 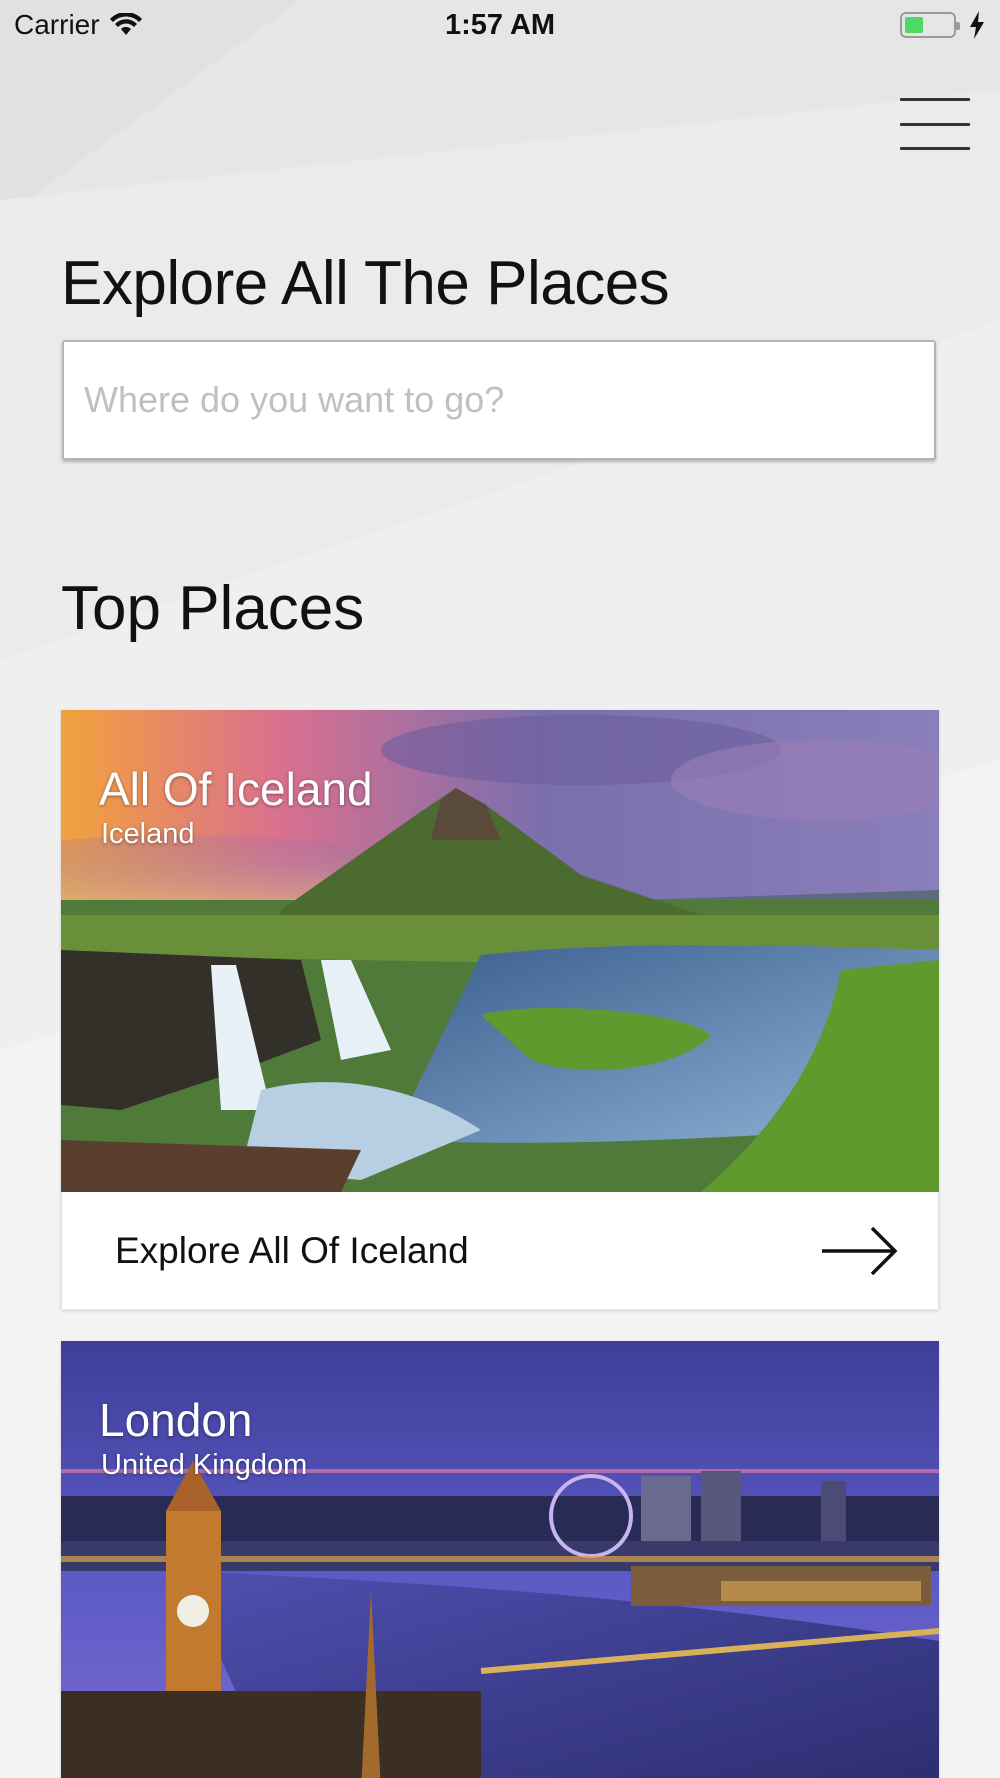 What do you see at coordinates (148, 834) in the screenshot?
I see `card-subtitle: Iceland` at bounding box center [148, 834].